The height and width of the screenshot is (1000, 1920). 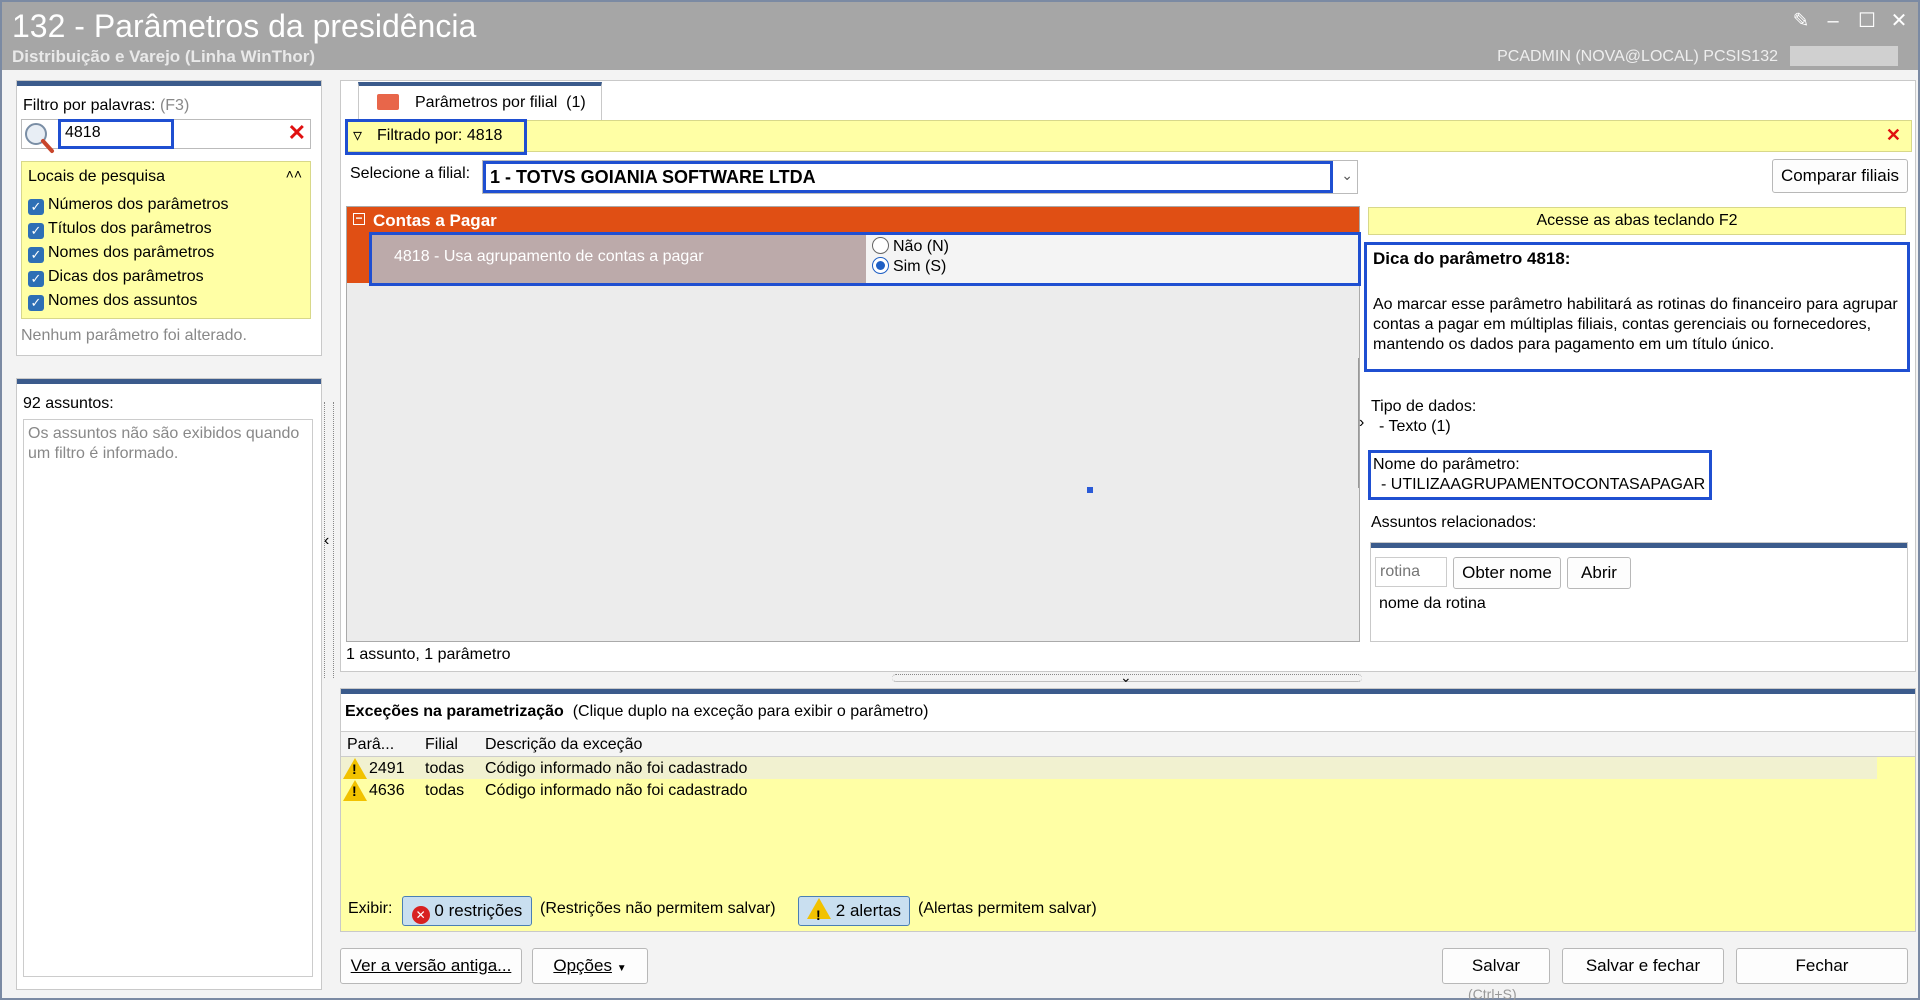 I want to click on radio-label: Não (N), so click(x=921, y=246).